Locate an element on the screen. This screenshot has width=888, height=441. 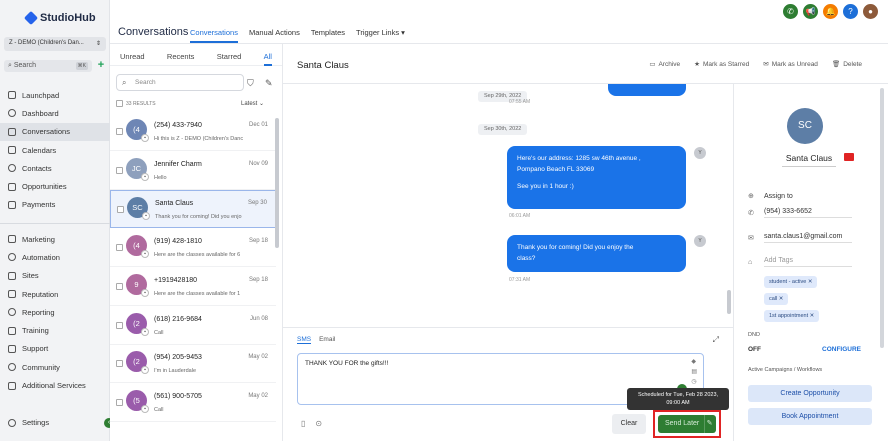
email-row: ✉ santa.claus1@gmail.com is located at coordinates (800, 238).